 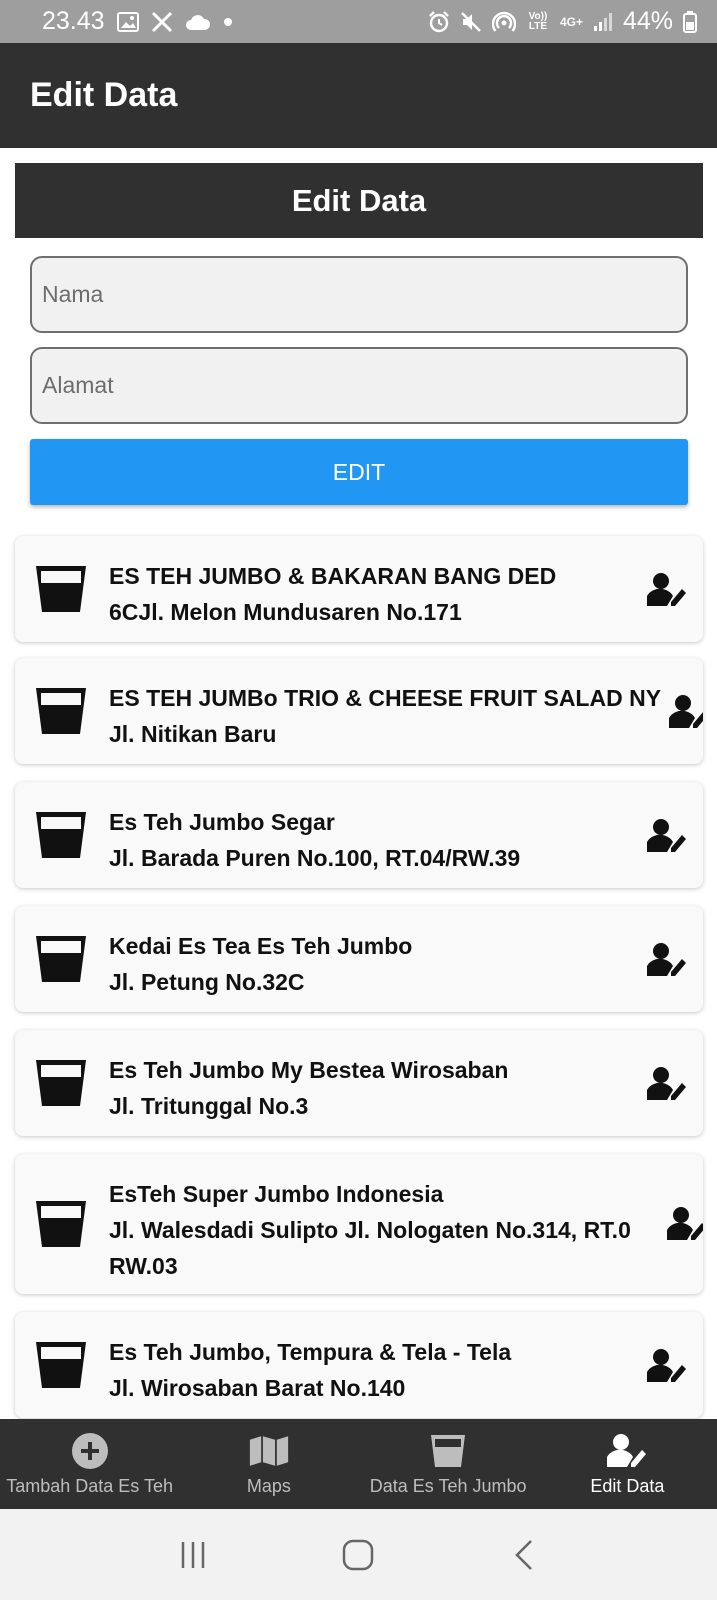 I want to click on item-name: Es Teh Jumbo, Tempura & Tela - Tela, so click(x=310, y=1352).